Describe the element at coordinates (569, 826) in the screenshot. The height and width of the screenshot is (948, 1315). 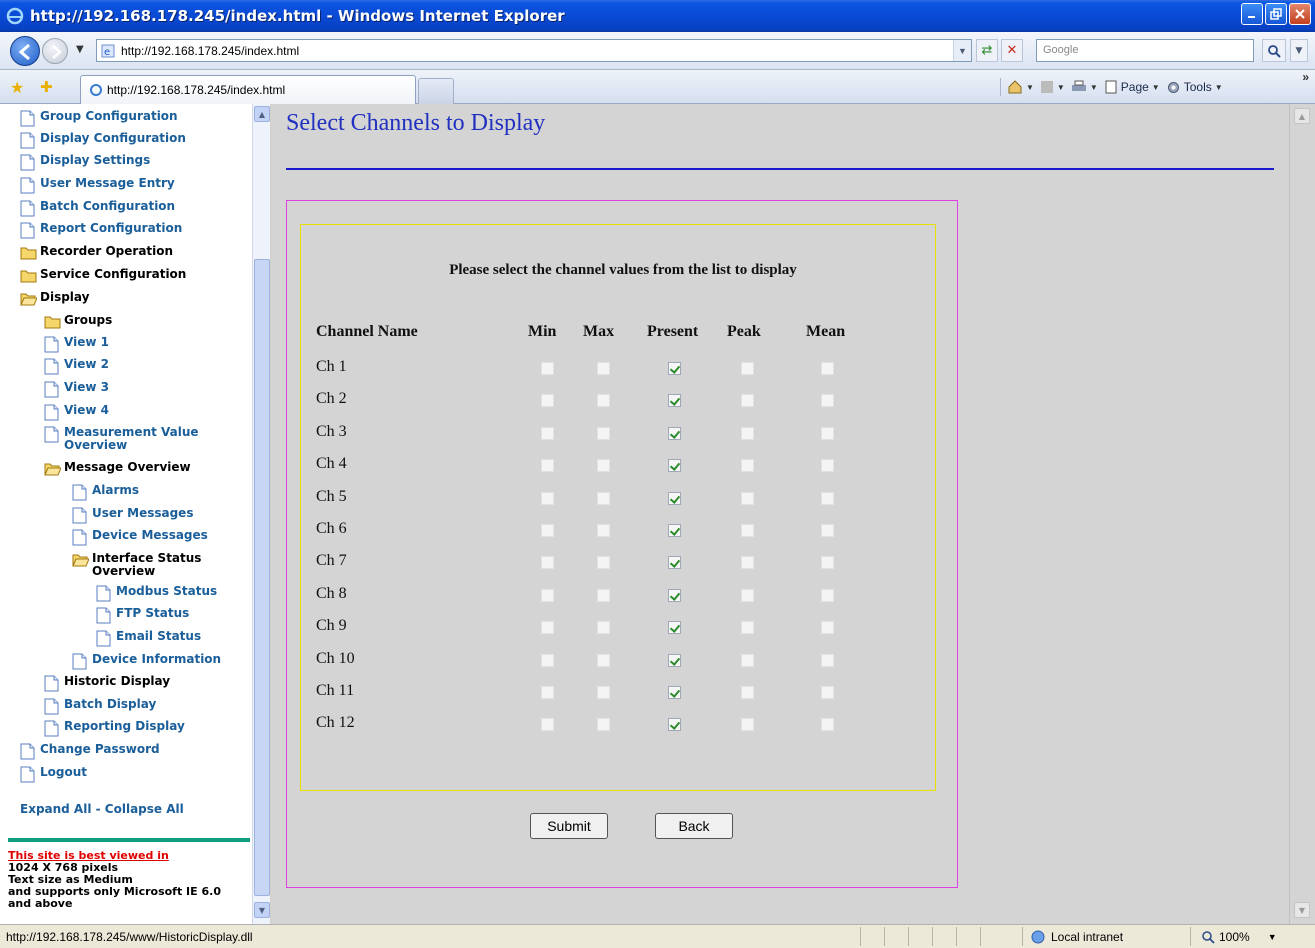
I see `submit-button: Submit` at that location.